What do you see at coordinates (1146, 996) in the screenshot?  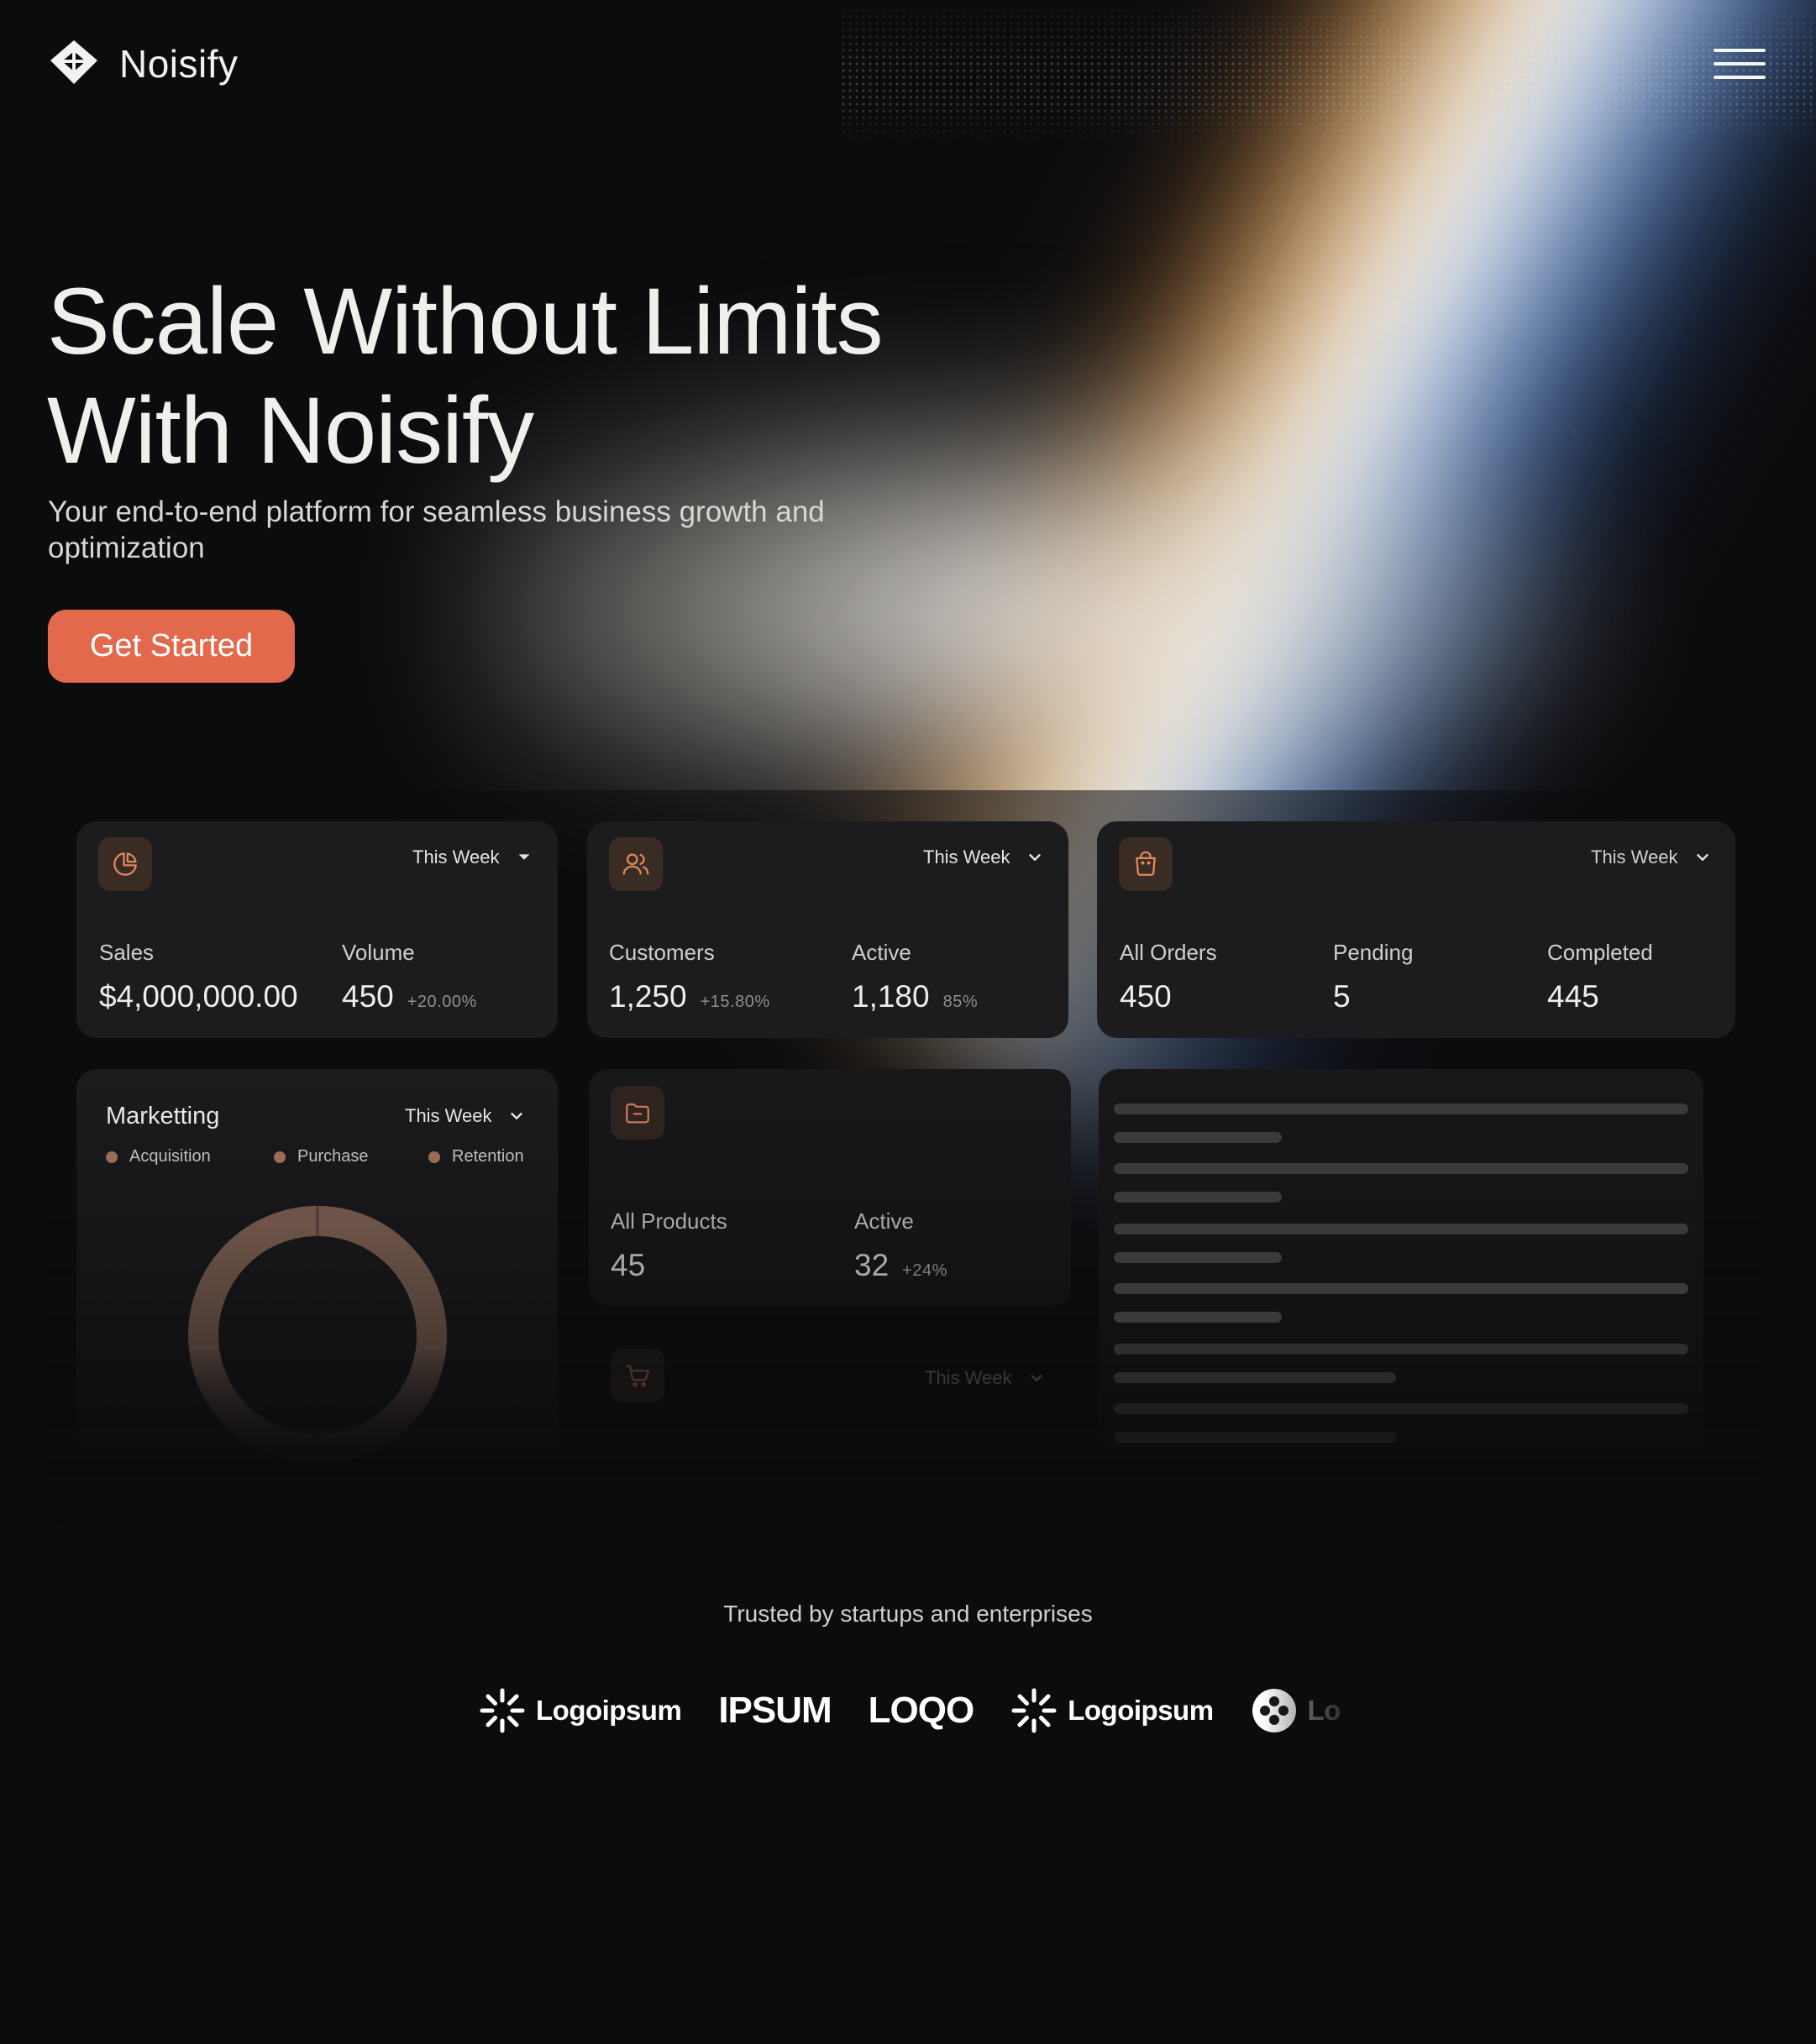 I see `stat-value: 450` at bounding box center [1146, 996].